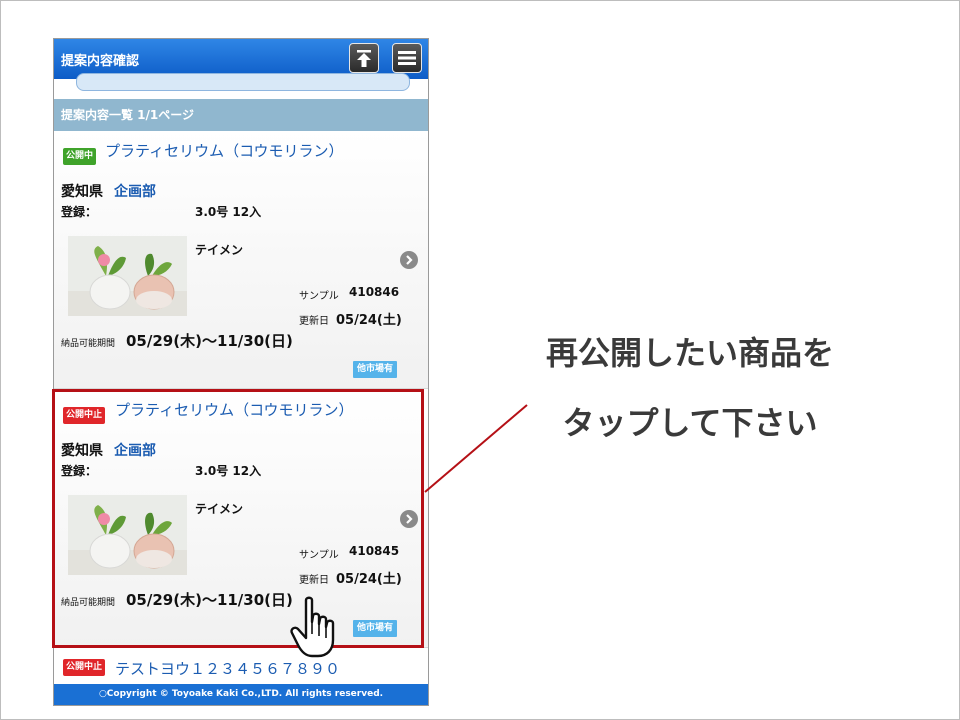 The image size is (960, 720). Describe the element at coordinates (238, 518) in the screenshot. I see `highlight-box` at that location.